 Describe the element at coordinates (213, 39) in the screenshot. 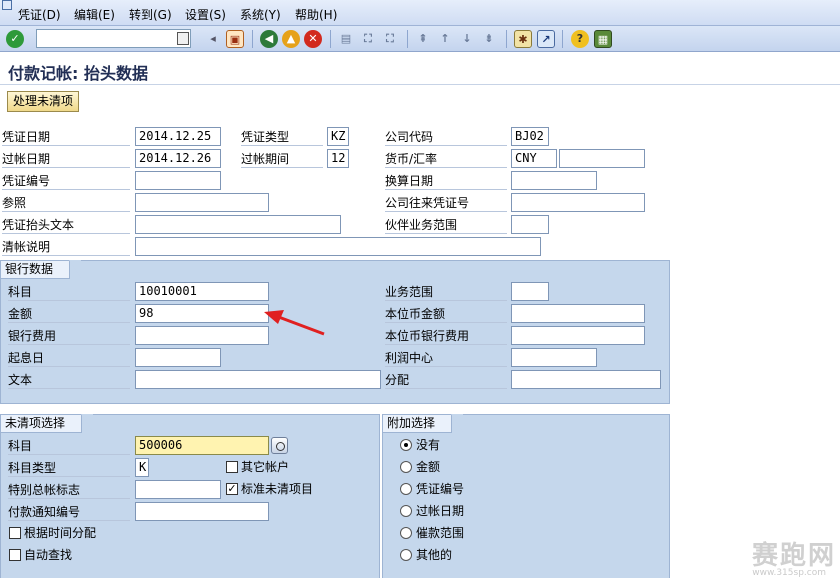

I see `collapse-arrow-icon: ◂` at that location.